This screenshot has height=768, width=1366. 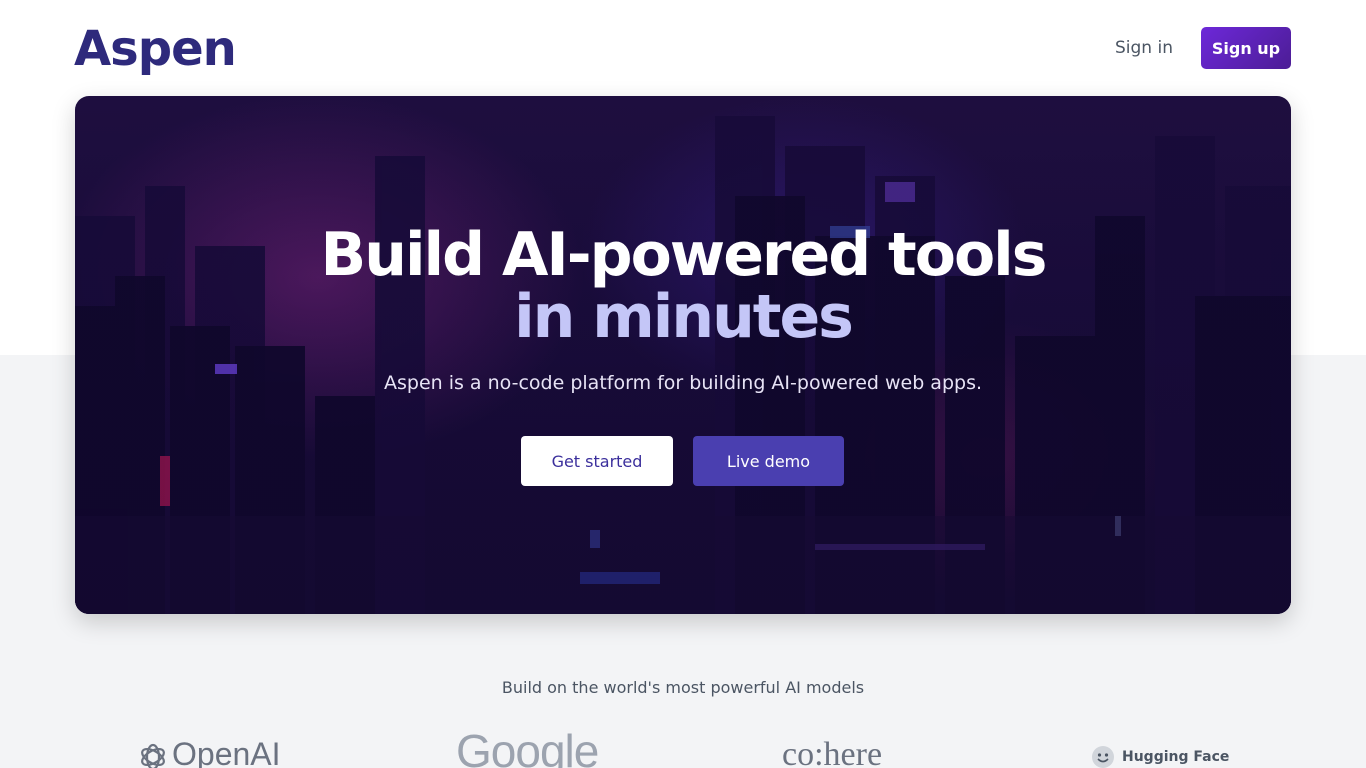 I want to click on google-logo: Google, so click(x=527, y=746).